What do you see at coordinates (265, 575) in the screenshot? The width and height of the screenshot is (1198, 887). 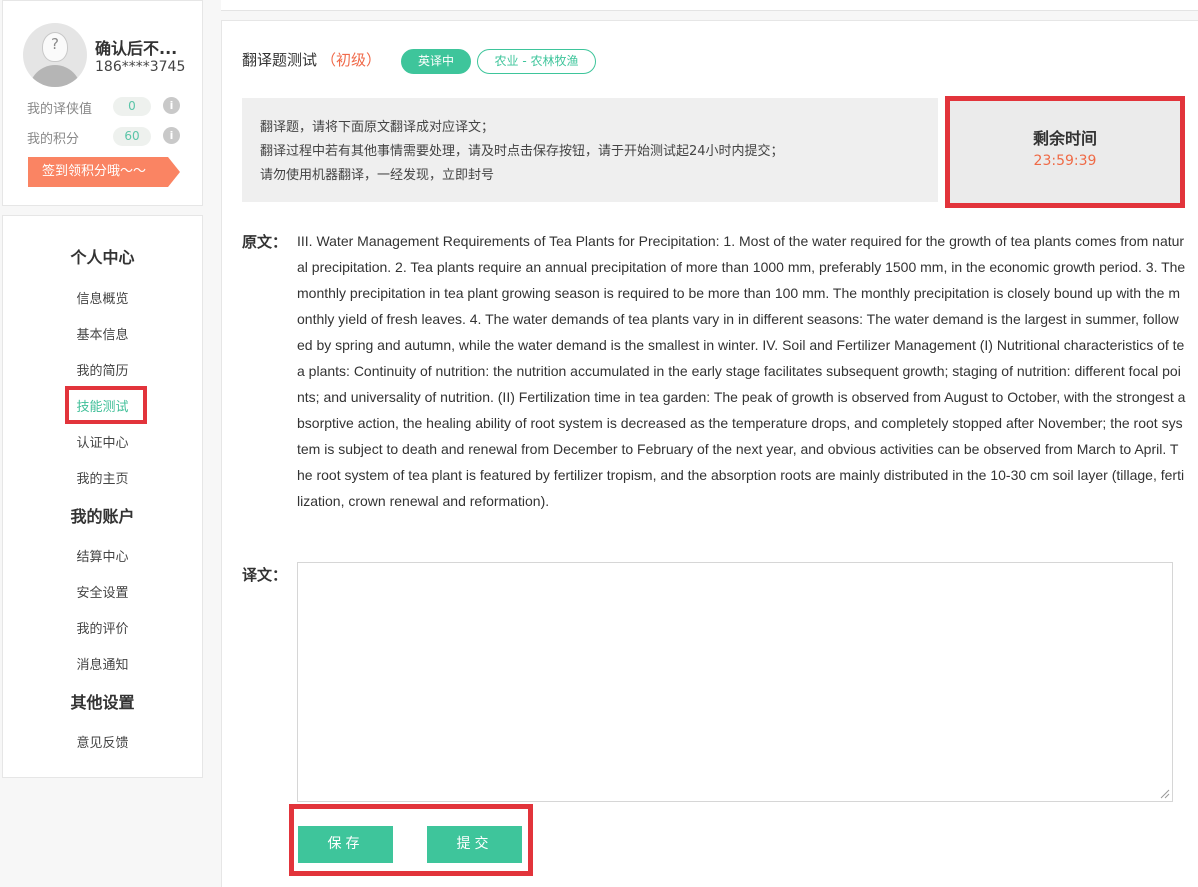 I see `translation-label: 译文：` at bounding box center [265, 575].